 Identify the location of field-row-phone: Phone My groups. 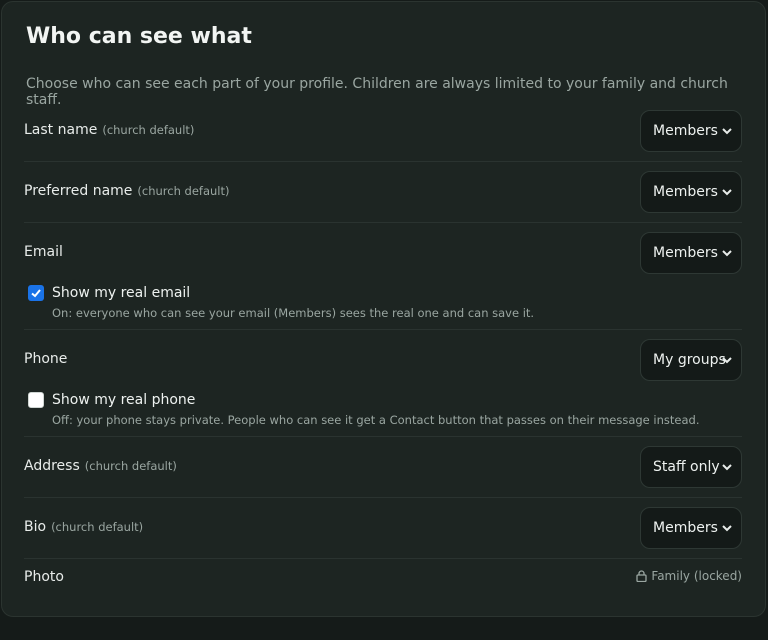
(383, 360).